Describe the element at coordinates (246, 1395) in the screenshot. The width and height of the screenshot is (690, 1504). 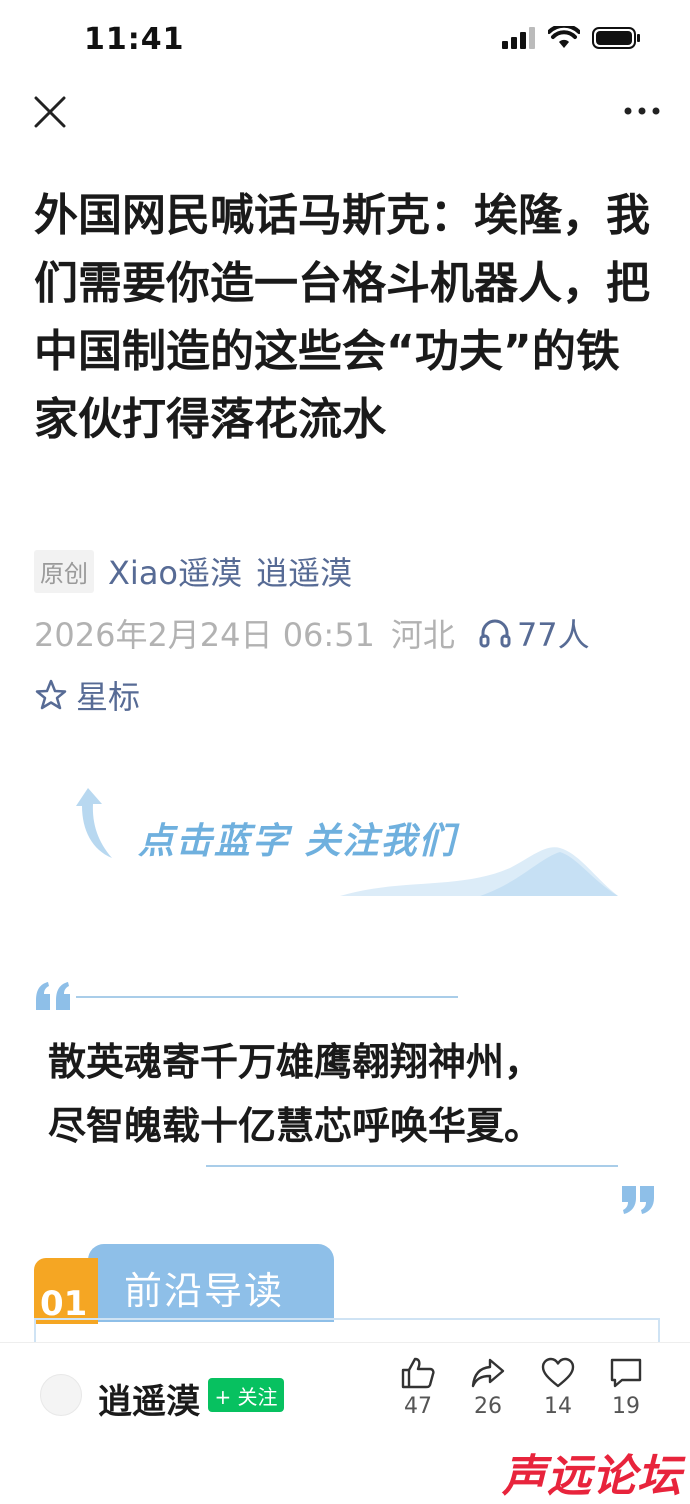
I see `follow-button: + 关注` at that location.